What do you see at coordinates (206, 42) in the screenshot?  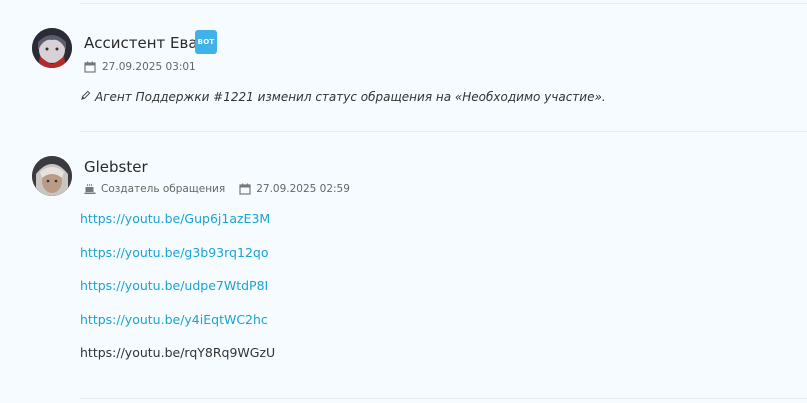 I see `bot-badge: BOT` at bounding box center [206, 42].